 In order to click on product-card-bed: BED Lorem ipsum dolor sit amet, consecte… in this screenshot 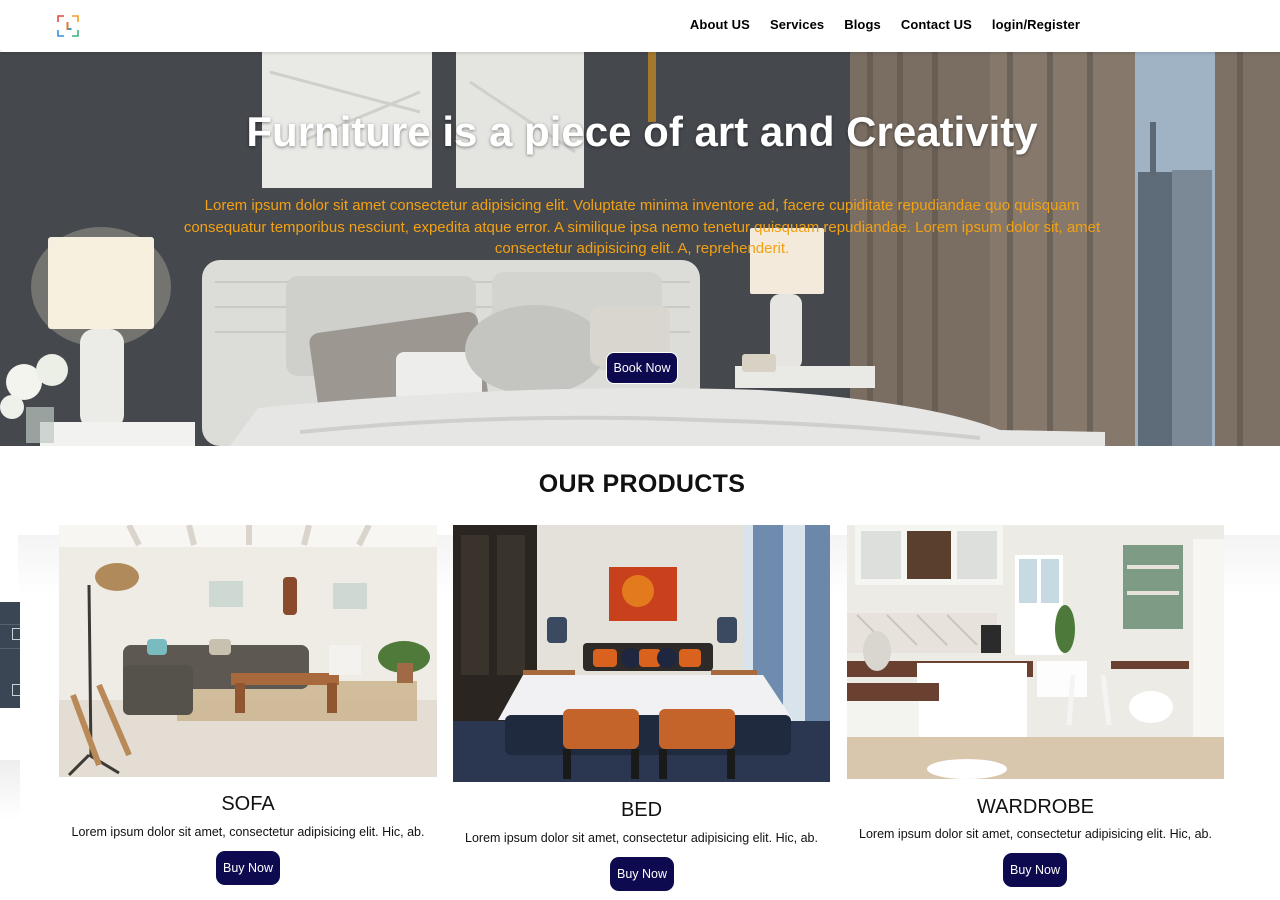, I will do `click(641, 710)`.